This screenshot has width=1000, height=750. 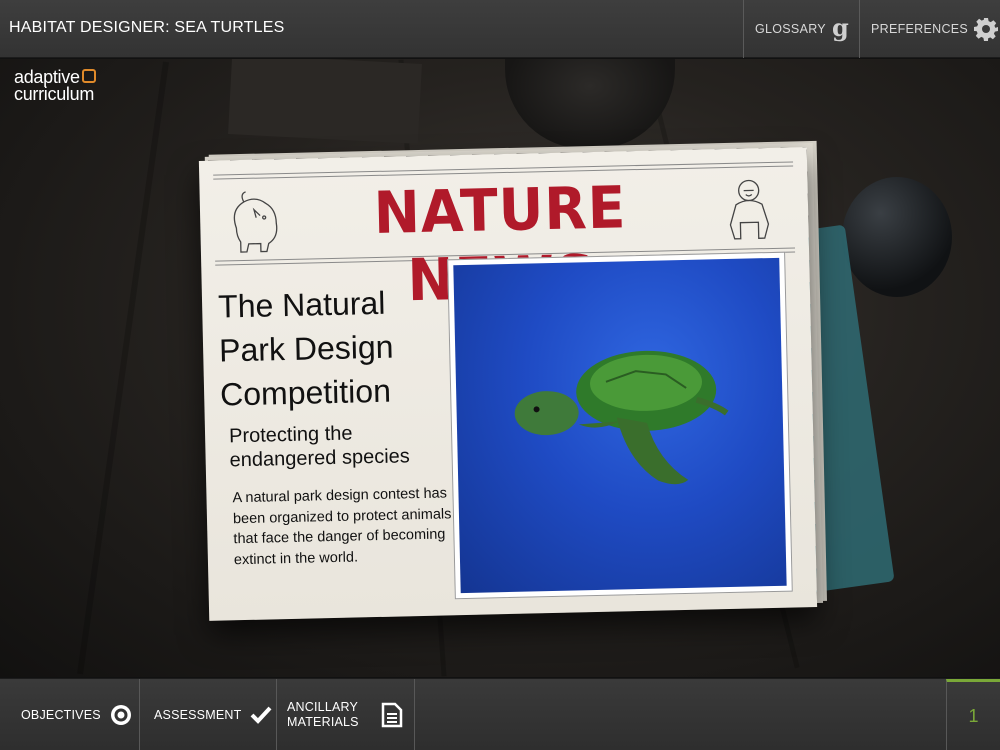 What do you see at coordinates (323, 707) in the screenshot?
I see `ancillary-line1: ANCILLARY` at bounding box center [323, 707].